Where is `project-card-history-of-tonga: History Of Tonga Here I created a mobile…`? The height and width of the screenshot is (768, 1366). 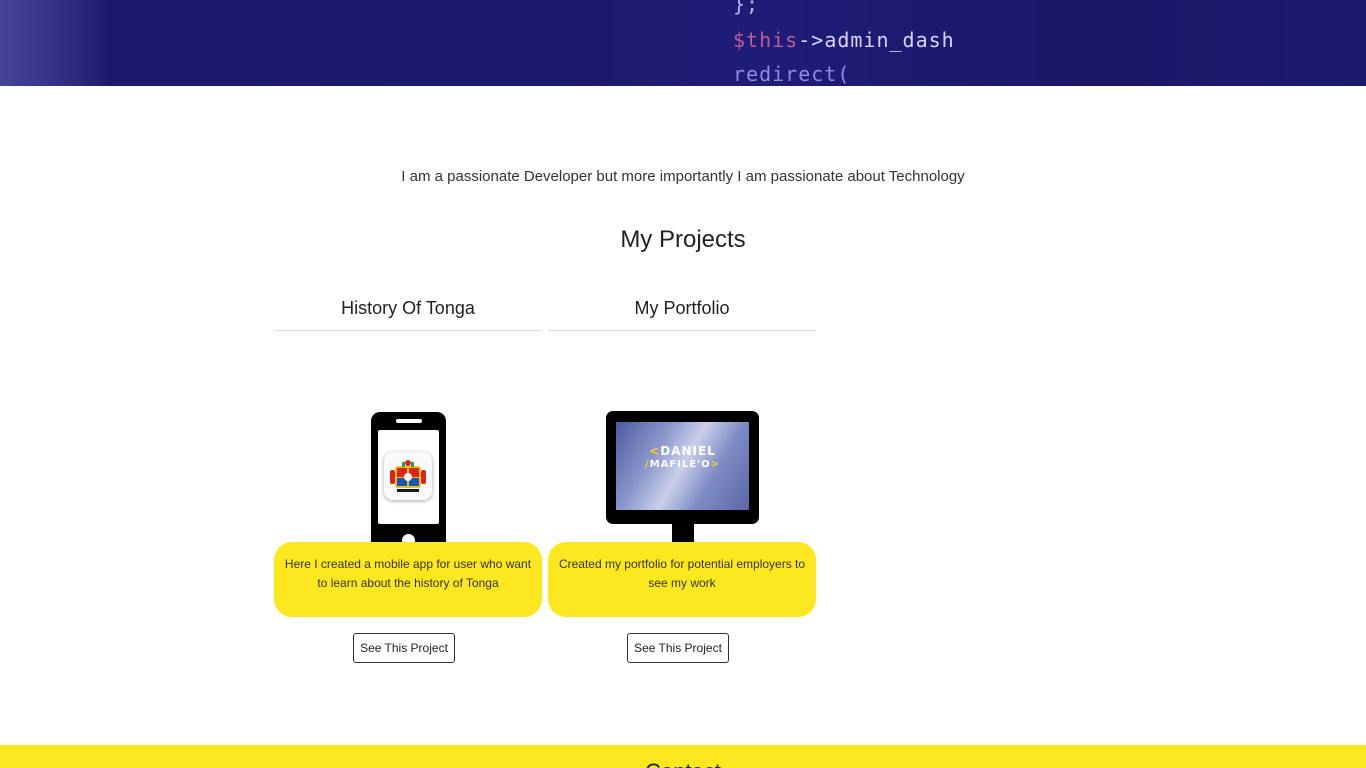 project-card-history-of-tonga: History Of Tonga Here I created a mobile… is located at coordinates (408, 476).